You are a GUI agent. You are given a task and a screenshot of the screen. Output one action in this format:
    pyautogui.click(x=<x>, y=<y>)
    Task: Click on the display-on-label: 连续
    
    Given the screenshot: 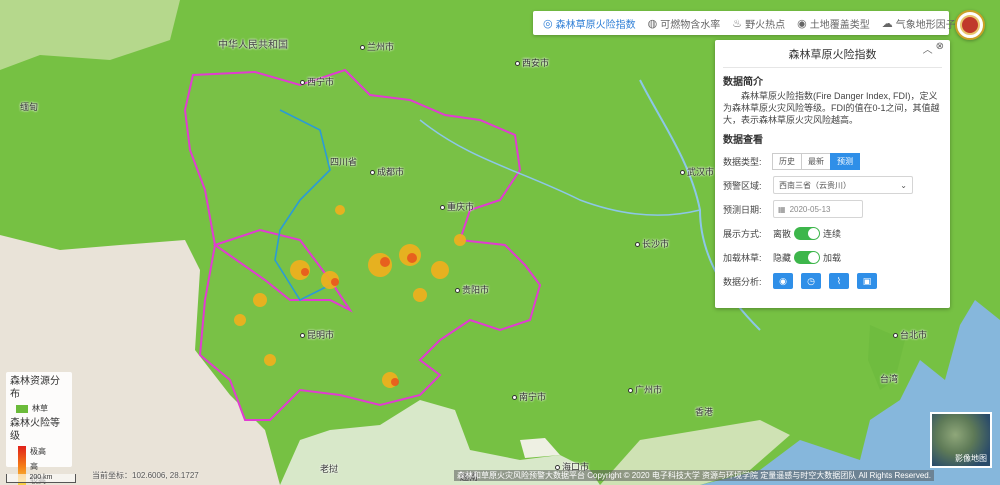 What is the action you would take?
    pyautogui.click(x=832, y=233)
    